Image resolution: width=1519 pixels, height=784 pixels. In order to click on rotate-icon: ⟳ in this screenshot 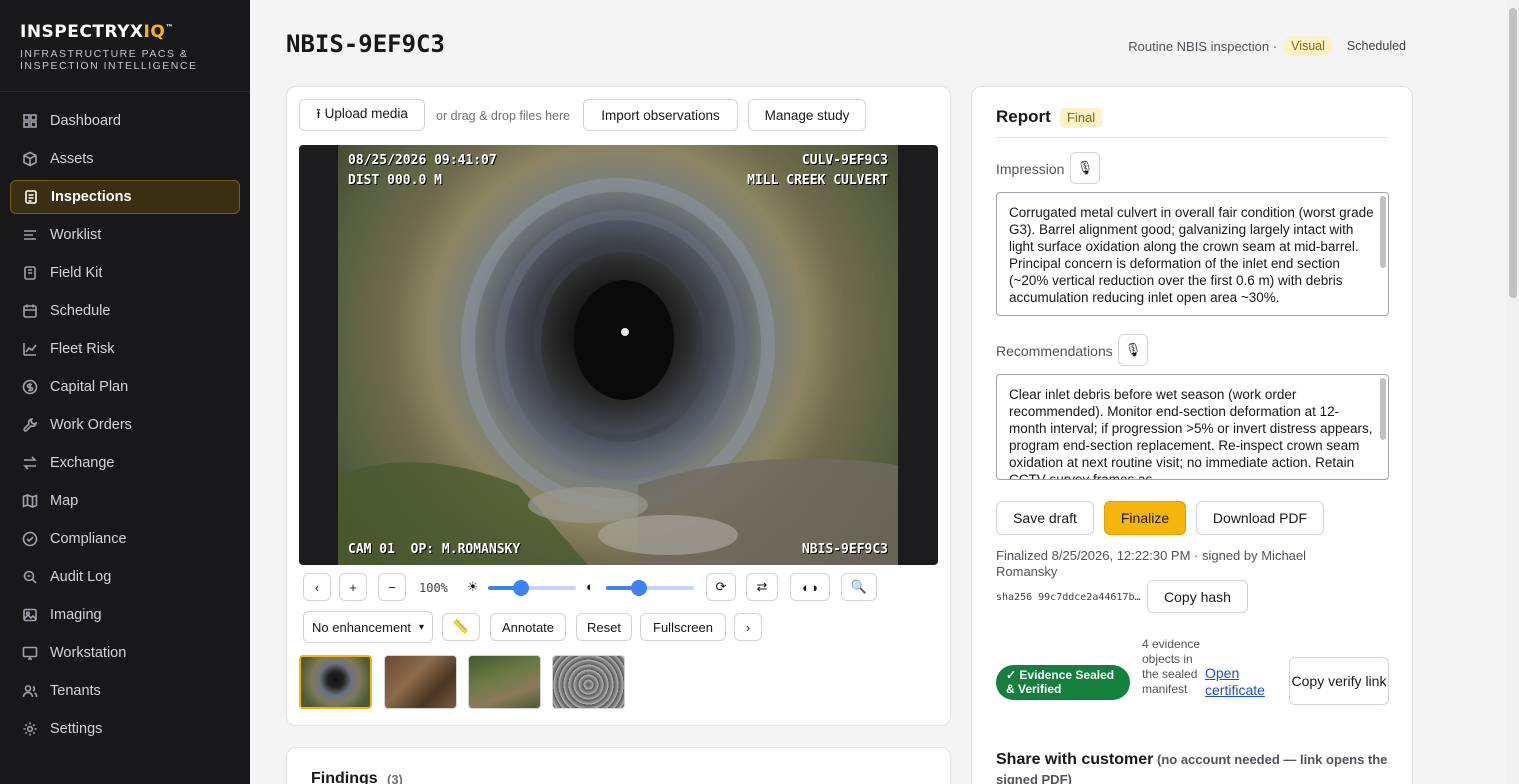, I will do `click(721, 586)`.